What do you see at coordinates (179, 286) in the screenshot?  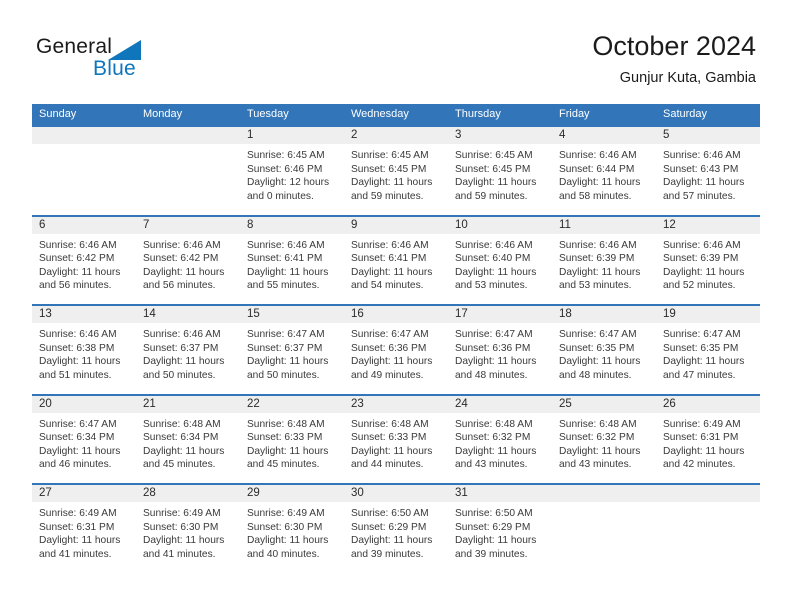 I see `daylight-line-2: and 56 minutes.` at bounding box center [179, 286].